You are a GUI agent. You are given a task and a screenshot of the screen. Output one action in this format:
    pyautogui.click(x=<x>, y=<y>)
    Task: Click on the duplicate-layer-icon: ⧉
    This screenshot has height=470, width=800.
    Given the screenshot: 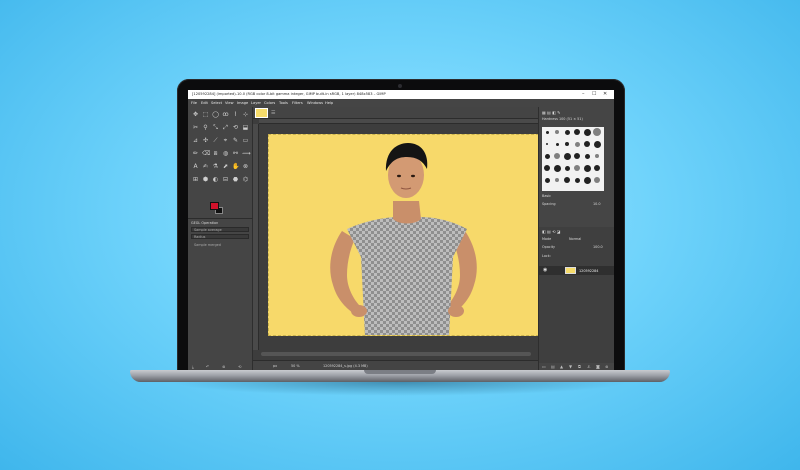 What is the action you would take?
    pyautogui.click(x=579, y=366)
    